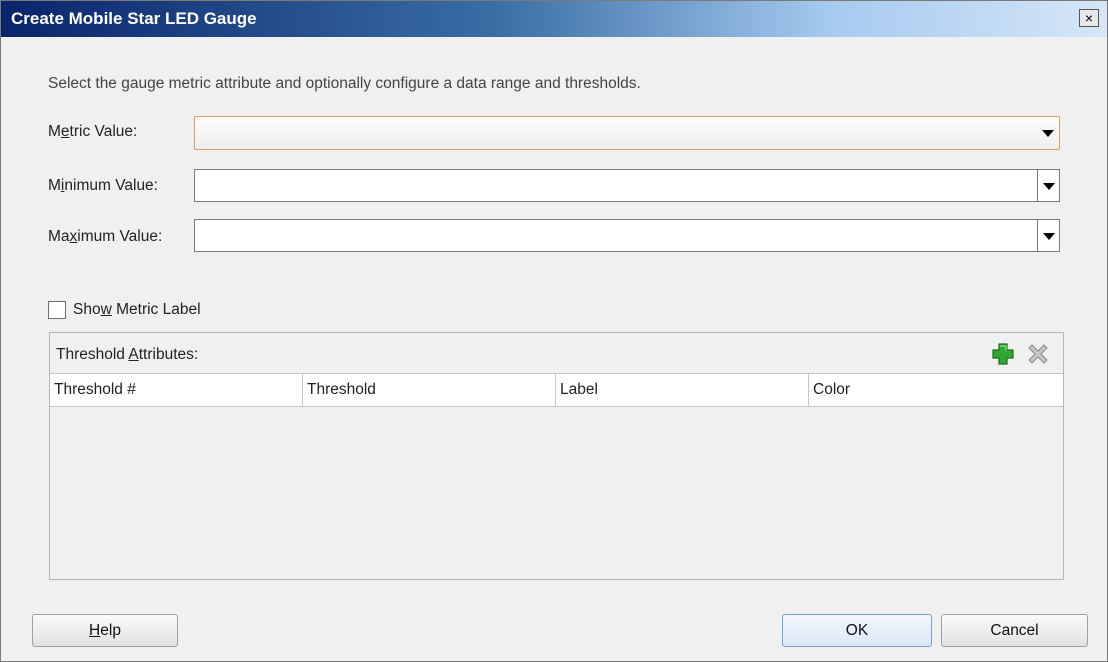 This screenshot has width=1108, height=662. Describe the element at coordinates (1014, 630) in the screenshot. I see `cancel-button: Cancel` at that location.